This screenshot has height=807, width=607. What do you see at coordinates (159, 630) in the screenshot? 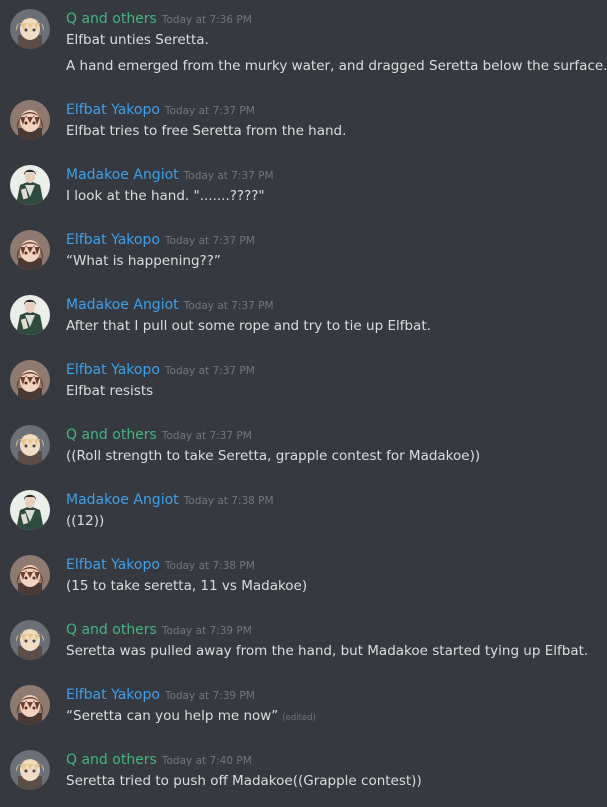
I see `message-header: Q and others Today at 7:39 PM` at bounding box center [159, 630].